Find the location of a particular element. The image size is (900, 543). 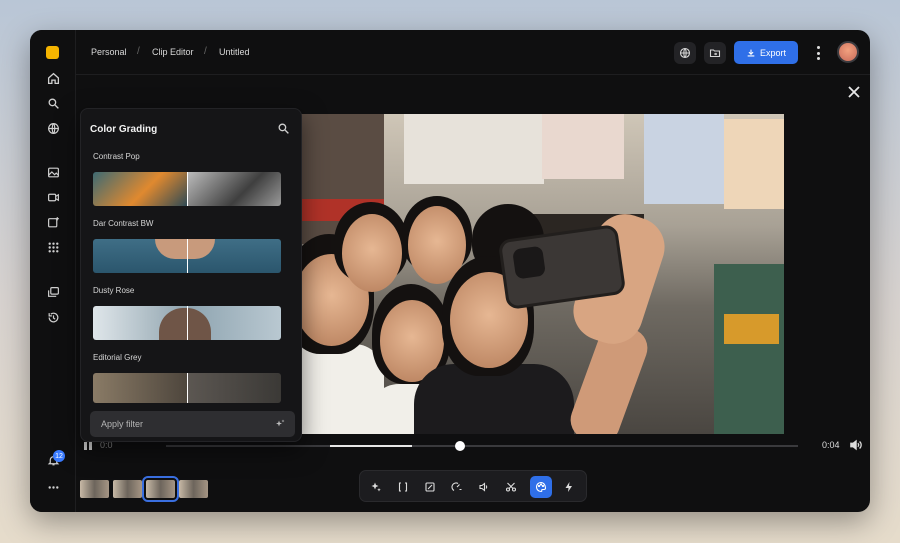

layers-icon is located at coordinates (53, 292).